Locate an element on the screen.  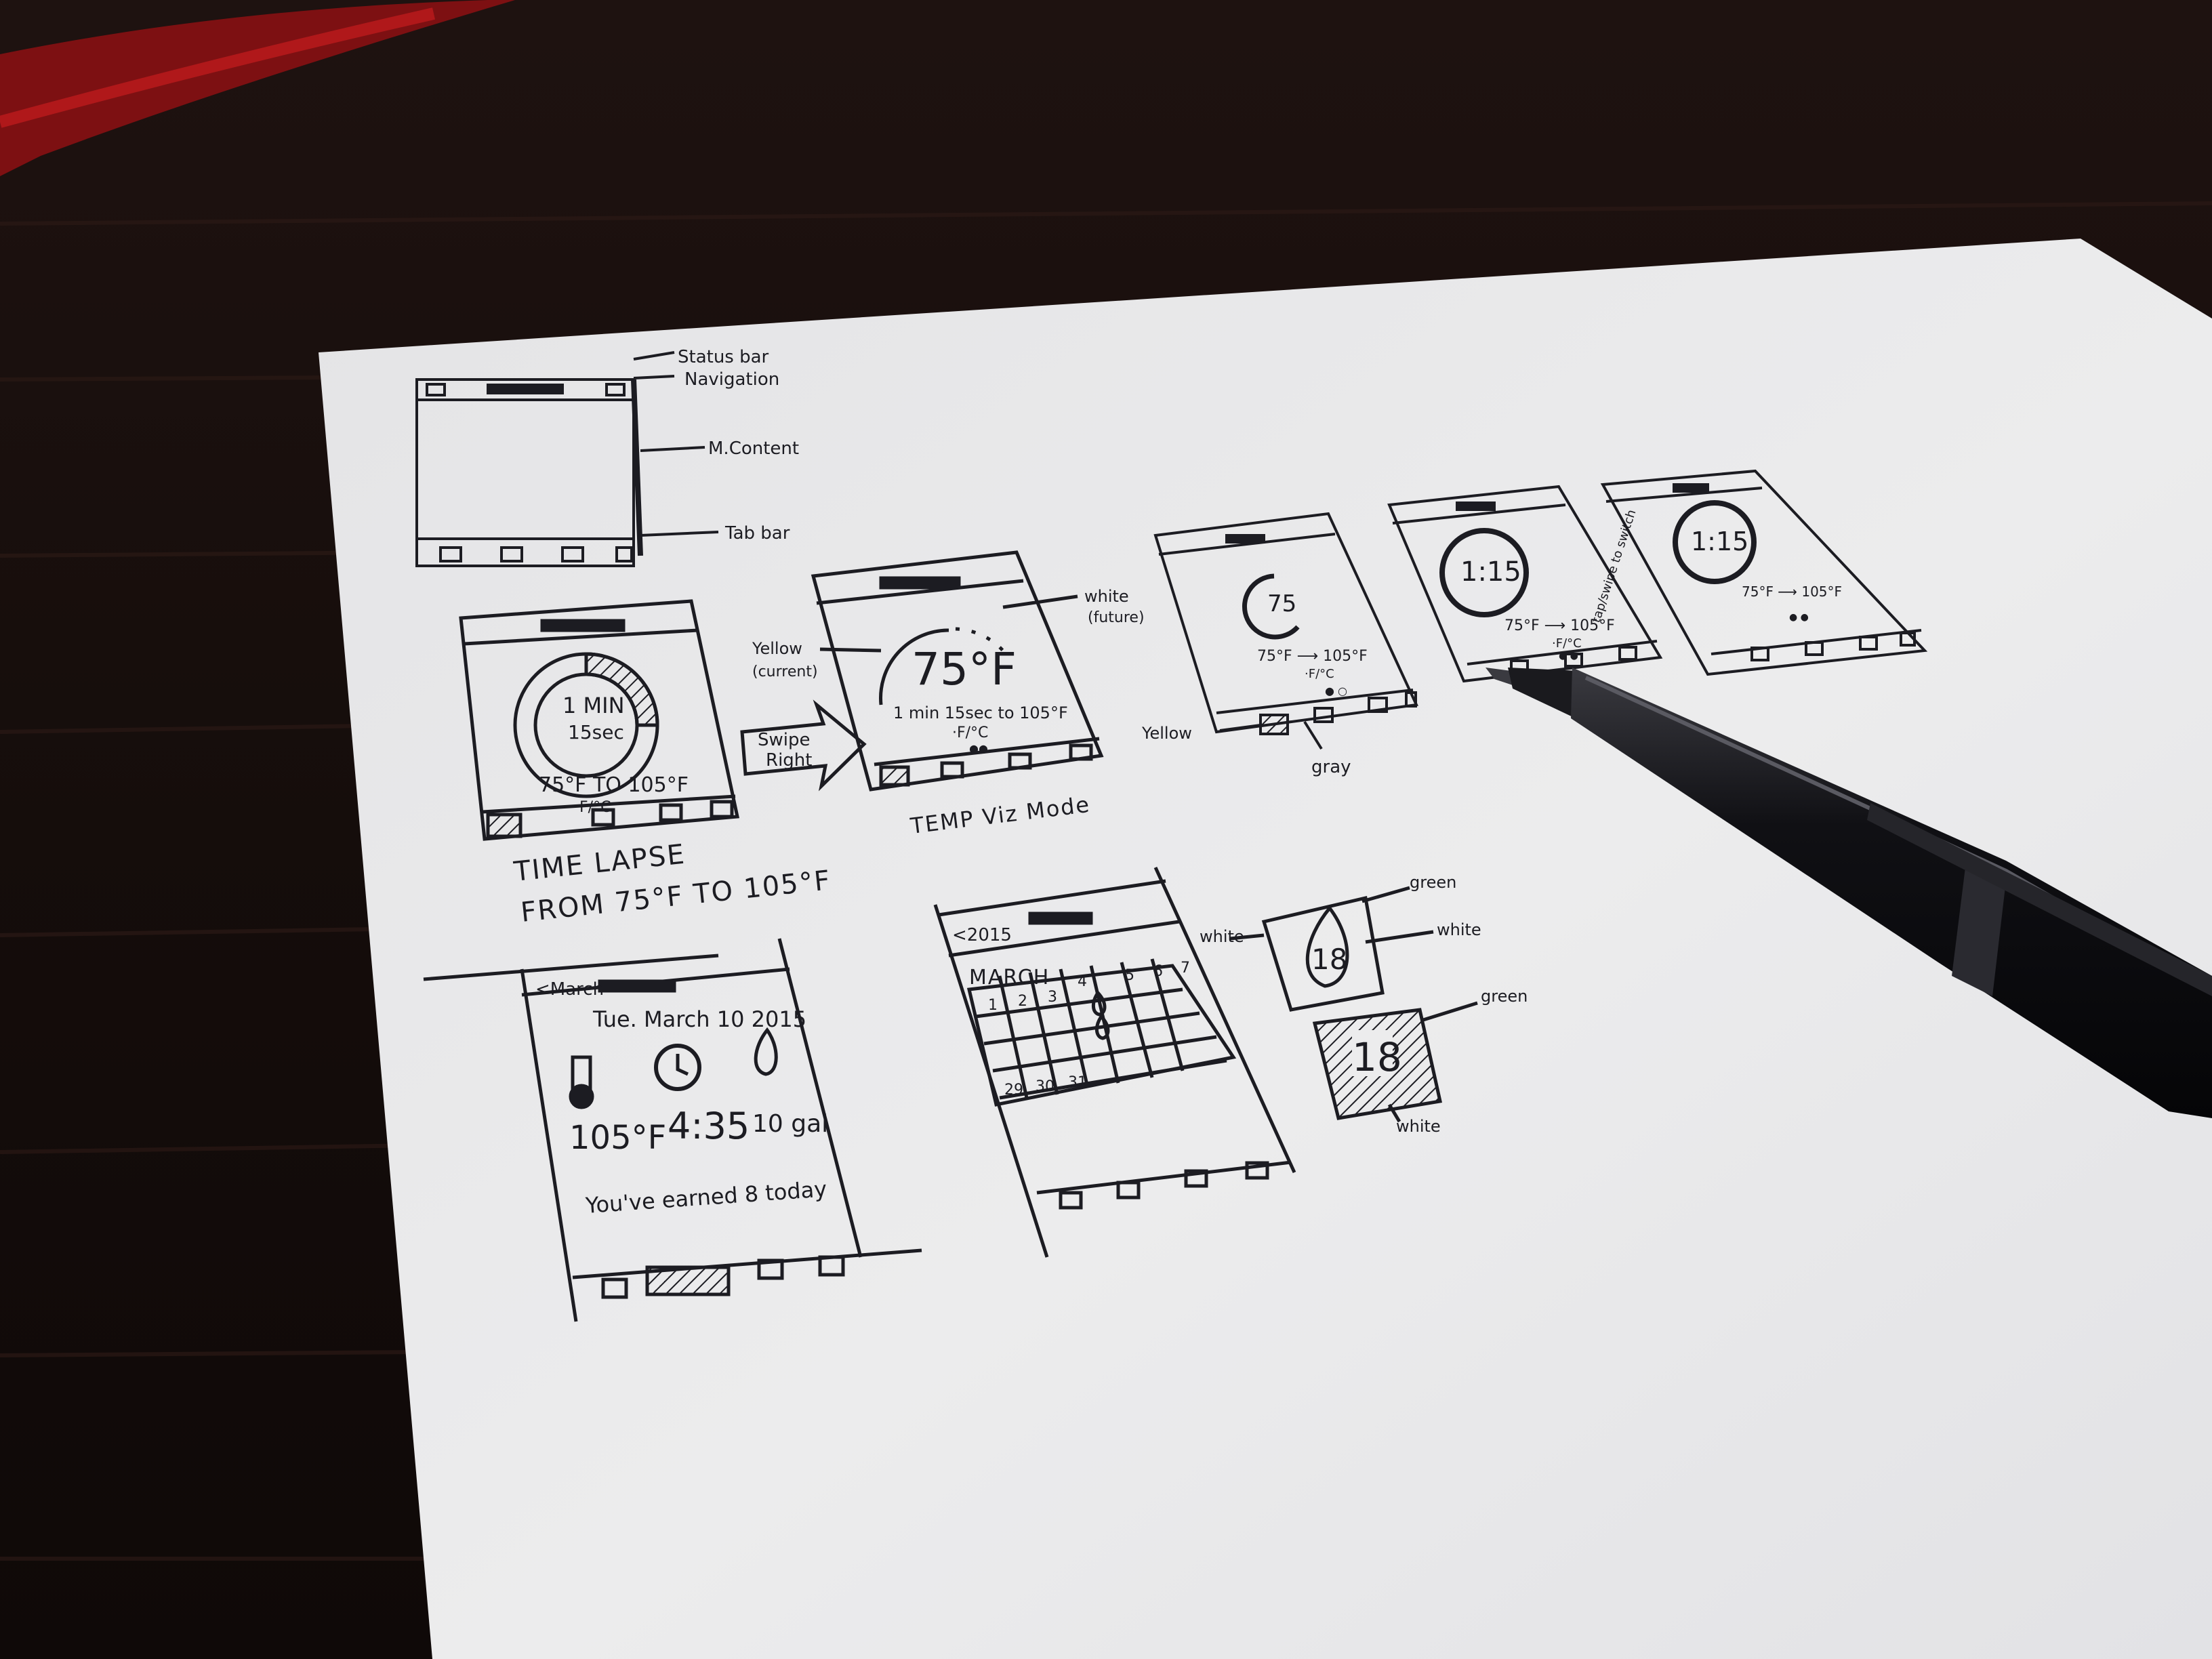
day-back-link: <March is located at coordinates (570, 990).